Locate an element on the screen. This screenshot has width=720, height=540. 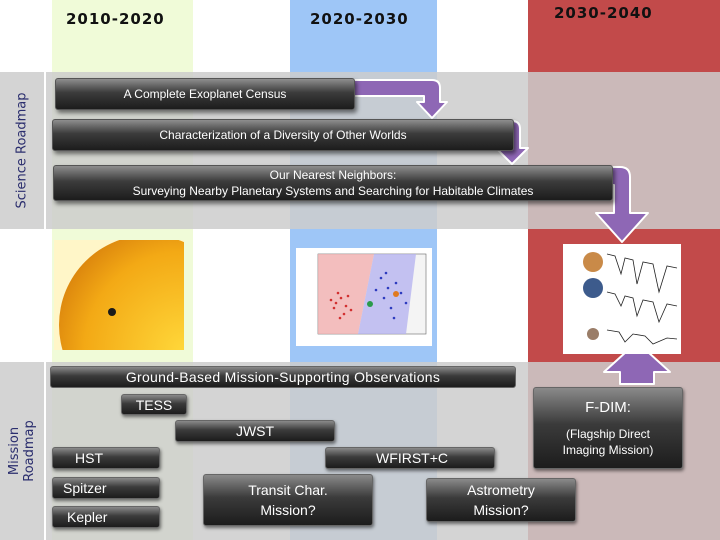
mission-wfirst: WFIRST+C is located at coordinates (410, 458).